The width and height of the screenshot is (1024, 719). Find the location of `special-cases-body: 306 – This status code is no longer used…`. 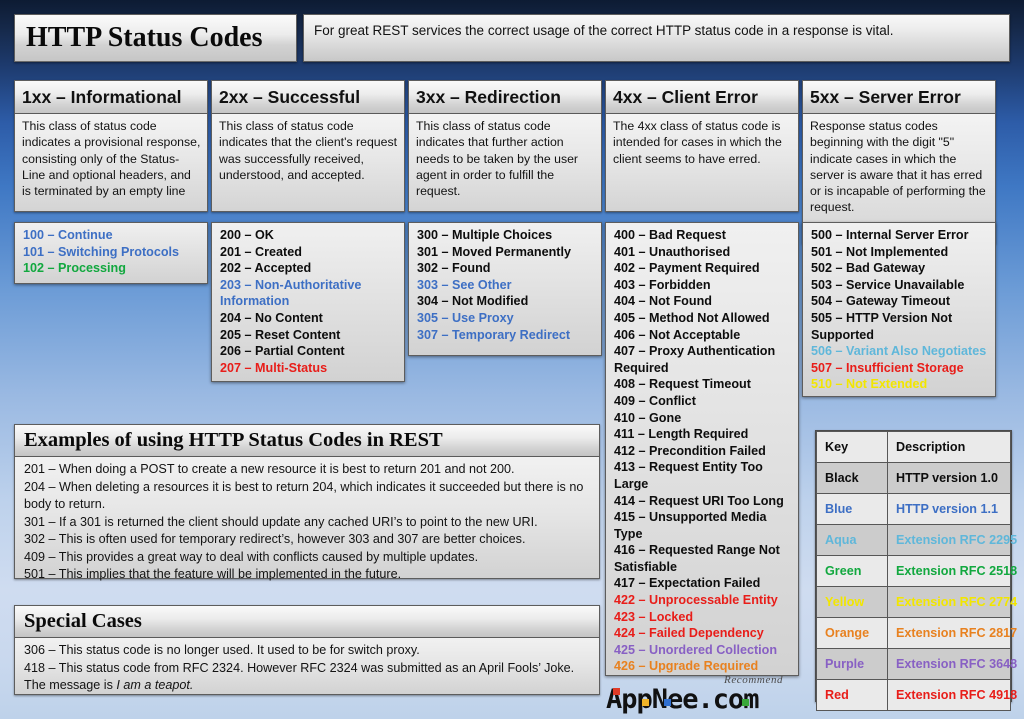

special-cases-body: 306 – This status code is no longer used… is located at coordinates (307, 666).